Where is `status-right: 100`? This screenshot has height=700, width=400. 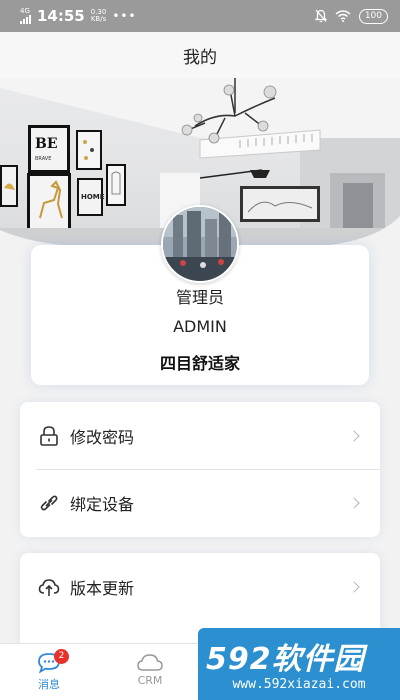
status-right: 100 is located at coordinates (351, 16).